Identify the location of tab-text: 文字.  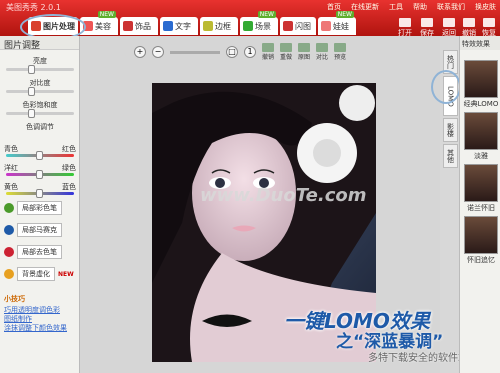
(179, 26).